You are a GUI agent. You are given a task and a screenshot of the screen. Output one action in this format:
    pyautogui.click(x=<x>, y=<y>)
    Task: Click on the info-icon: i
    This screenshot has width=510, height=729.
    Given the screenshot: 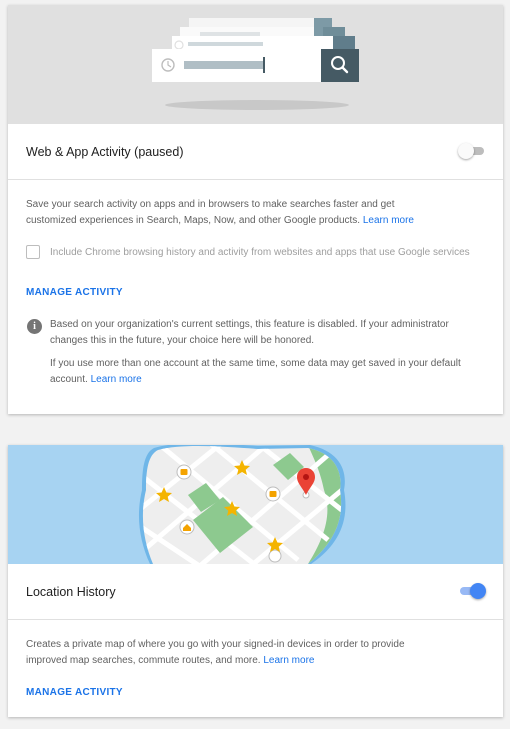 What is the action you would take?
    pyautogui.click(x=34, y=326)
    